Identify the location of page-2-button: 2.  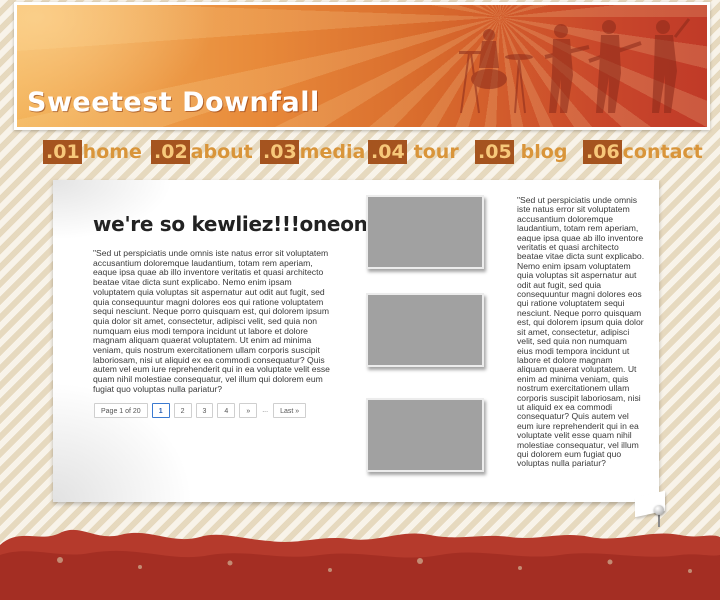
(182, 410).